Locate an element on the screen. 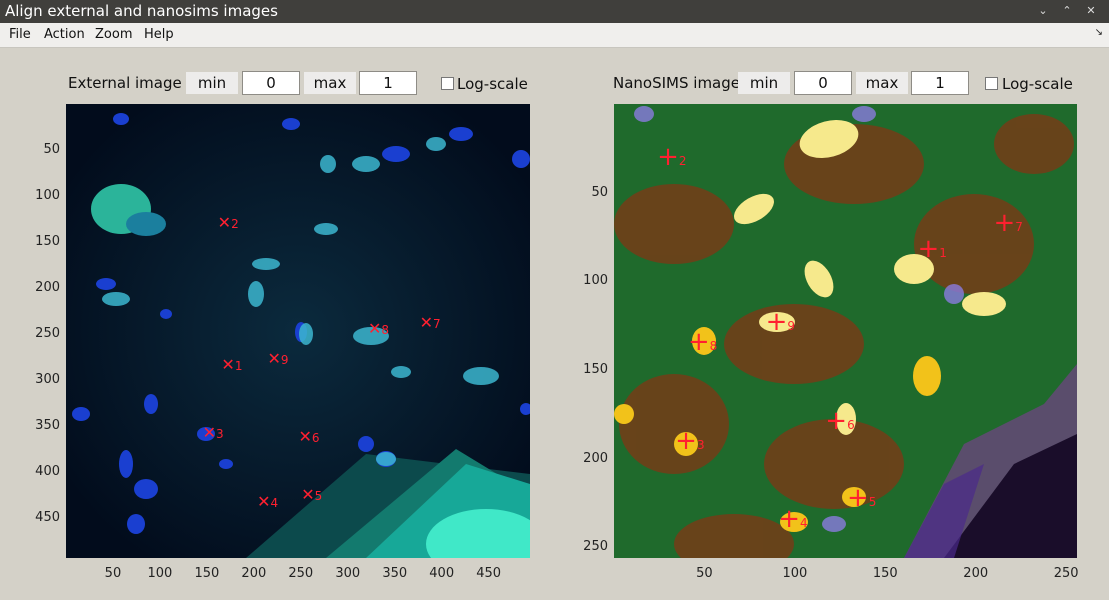 The image size is (1109, 600). external-marker-7: ✕7 is located at coordinates (430, 322).